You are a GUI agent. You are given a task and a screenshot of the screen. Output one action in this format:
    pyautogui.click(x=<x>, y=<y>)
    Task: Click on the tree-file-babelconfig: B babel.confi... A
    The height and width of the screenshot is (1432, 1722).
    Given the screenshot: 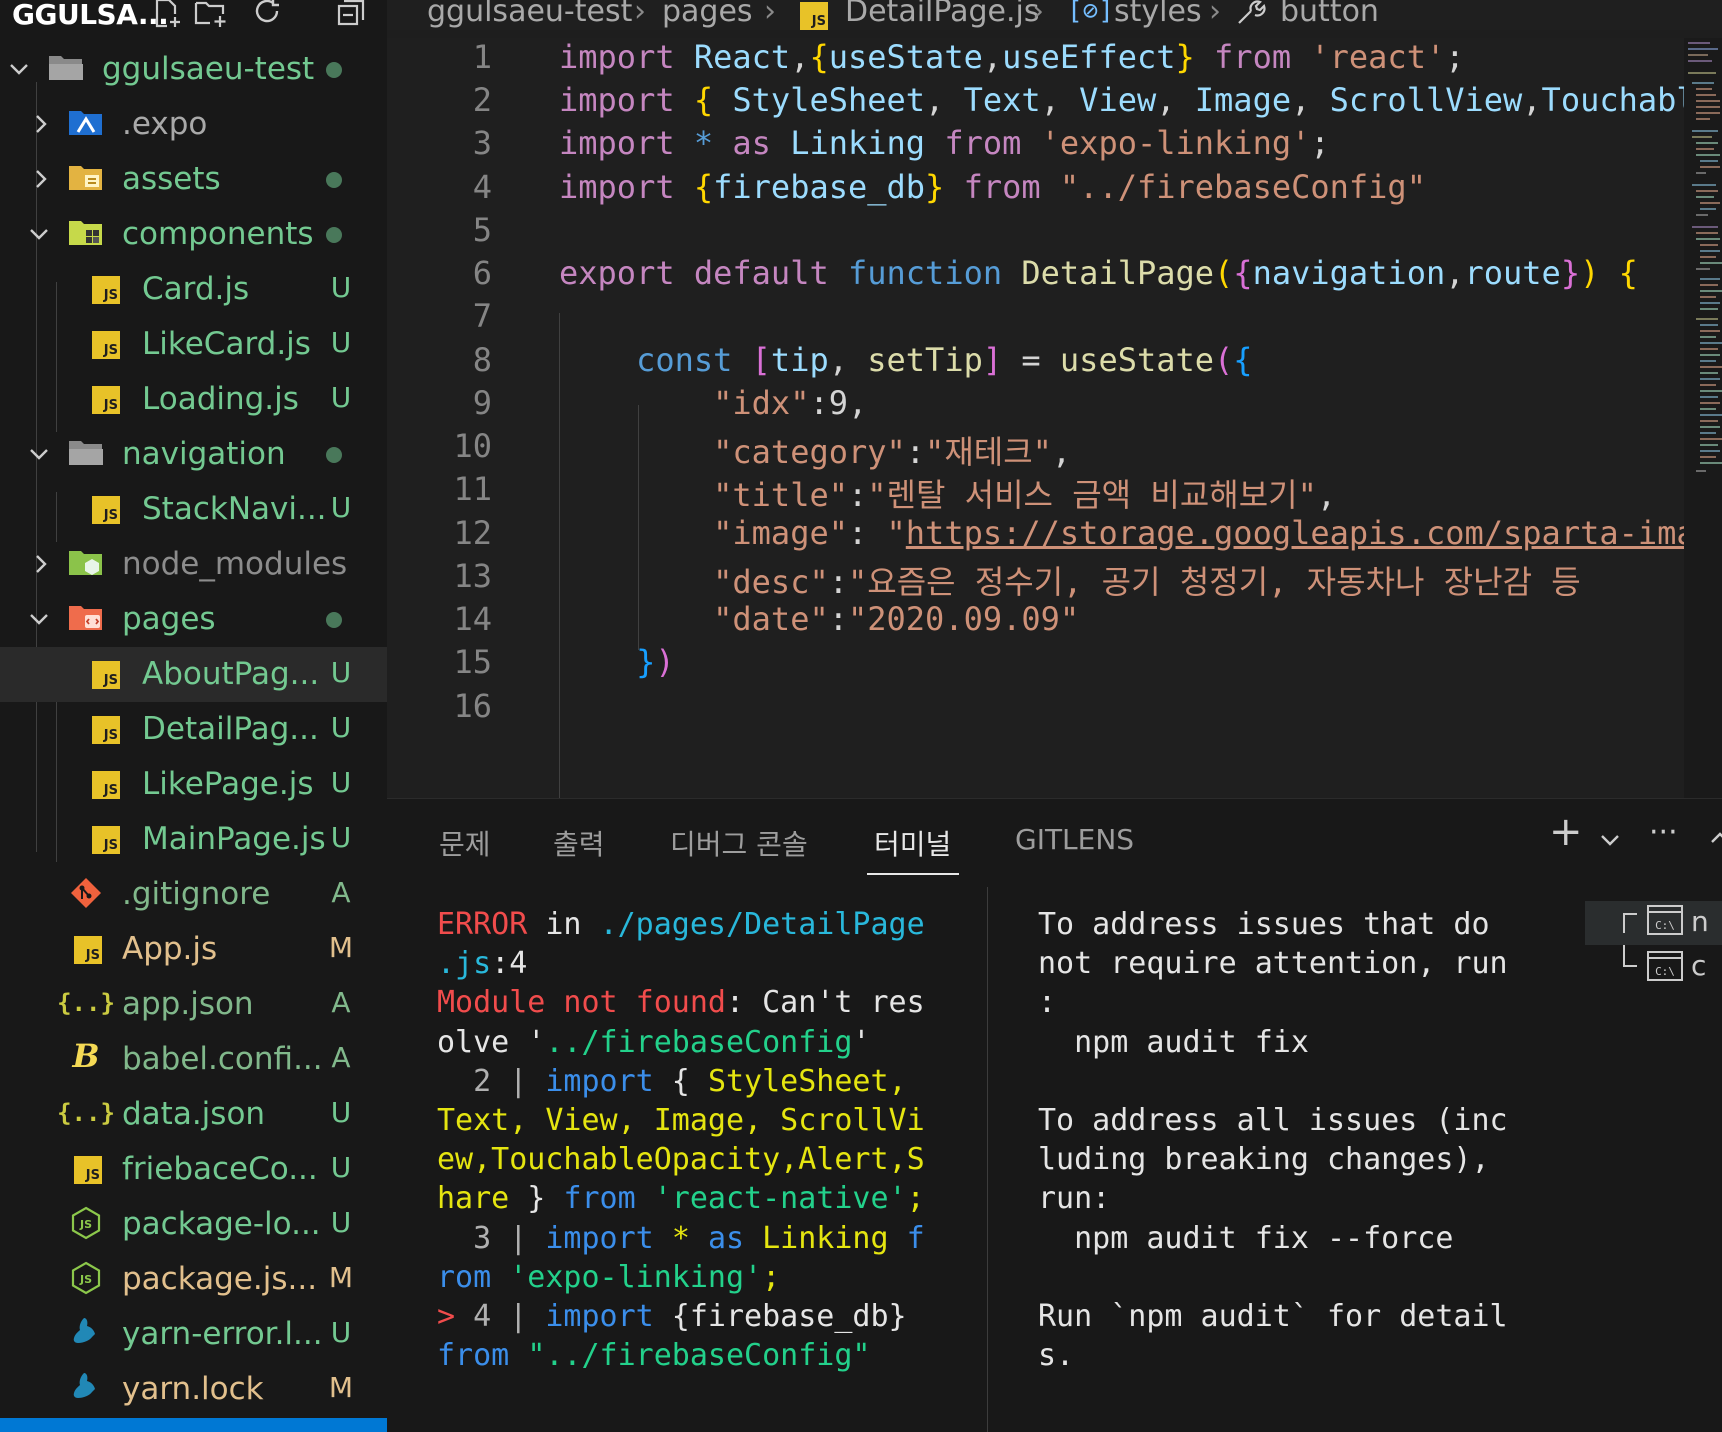 What is the action you would take?
    pyautogui.click(x=193, y=1059)
    